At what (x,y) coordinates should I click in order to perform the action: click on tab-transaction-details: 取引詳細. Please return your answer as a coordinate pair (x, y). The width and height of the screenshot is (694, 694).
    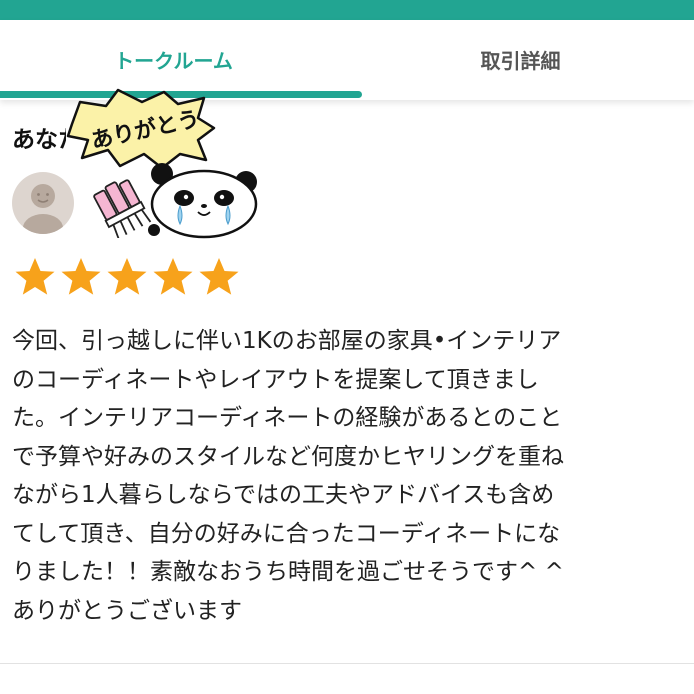
    Looking at the image, I should click on (520, 59).